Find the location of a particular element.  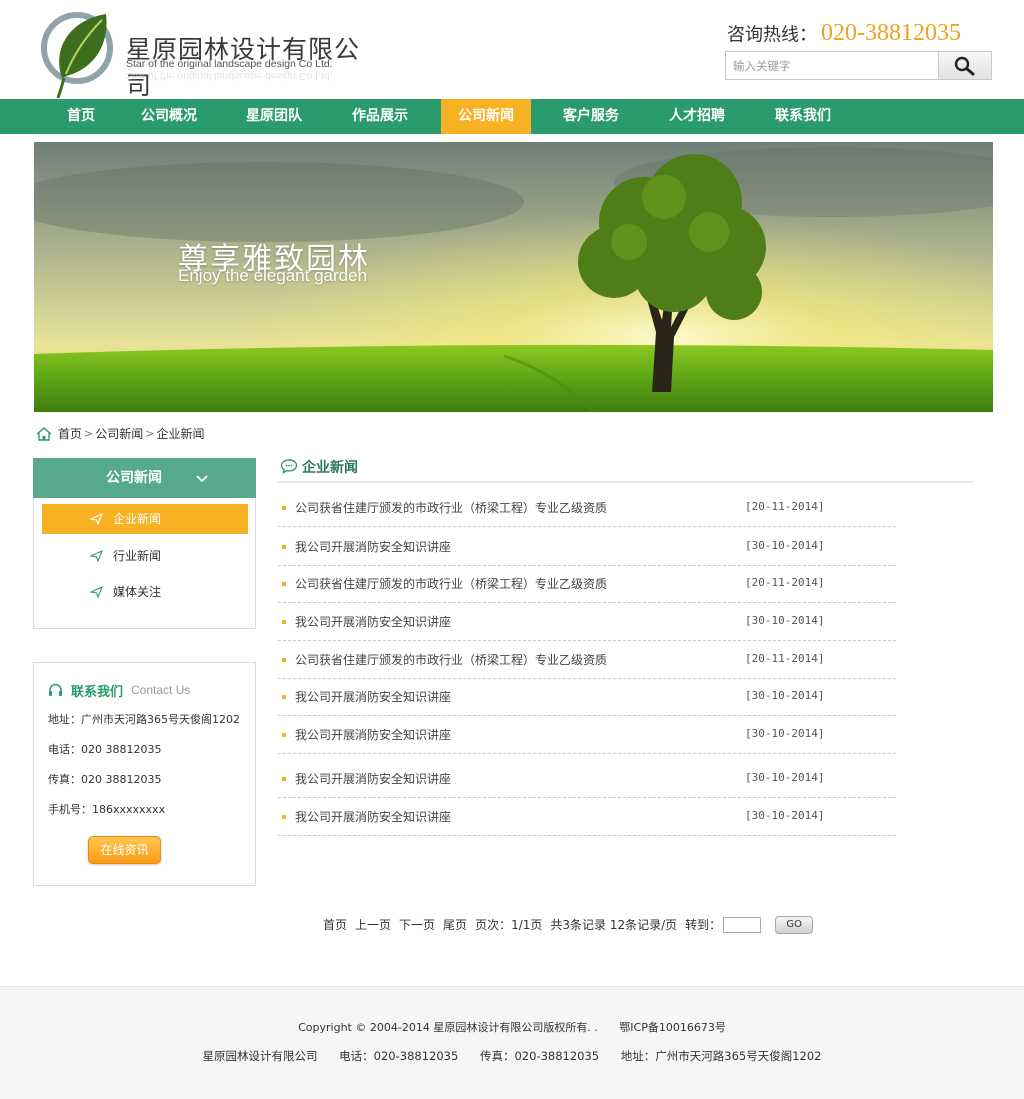

category-item-enterprise-news: 企业新闻 is located at coordinates (145, 519).